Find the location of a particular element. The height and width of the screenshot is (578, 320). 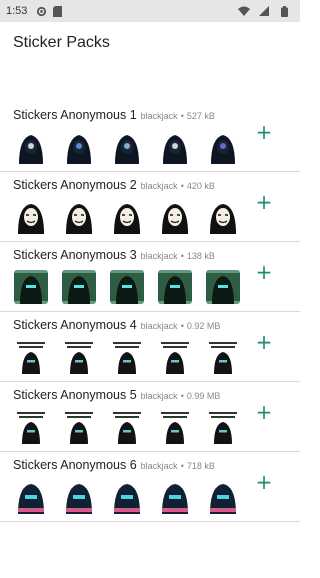

pack-name: Stickers Anonymous 5 is located at coordinates (75, 395).